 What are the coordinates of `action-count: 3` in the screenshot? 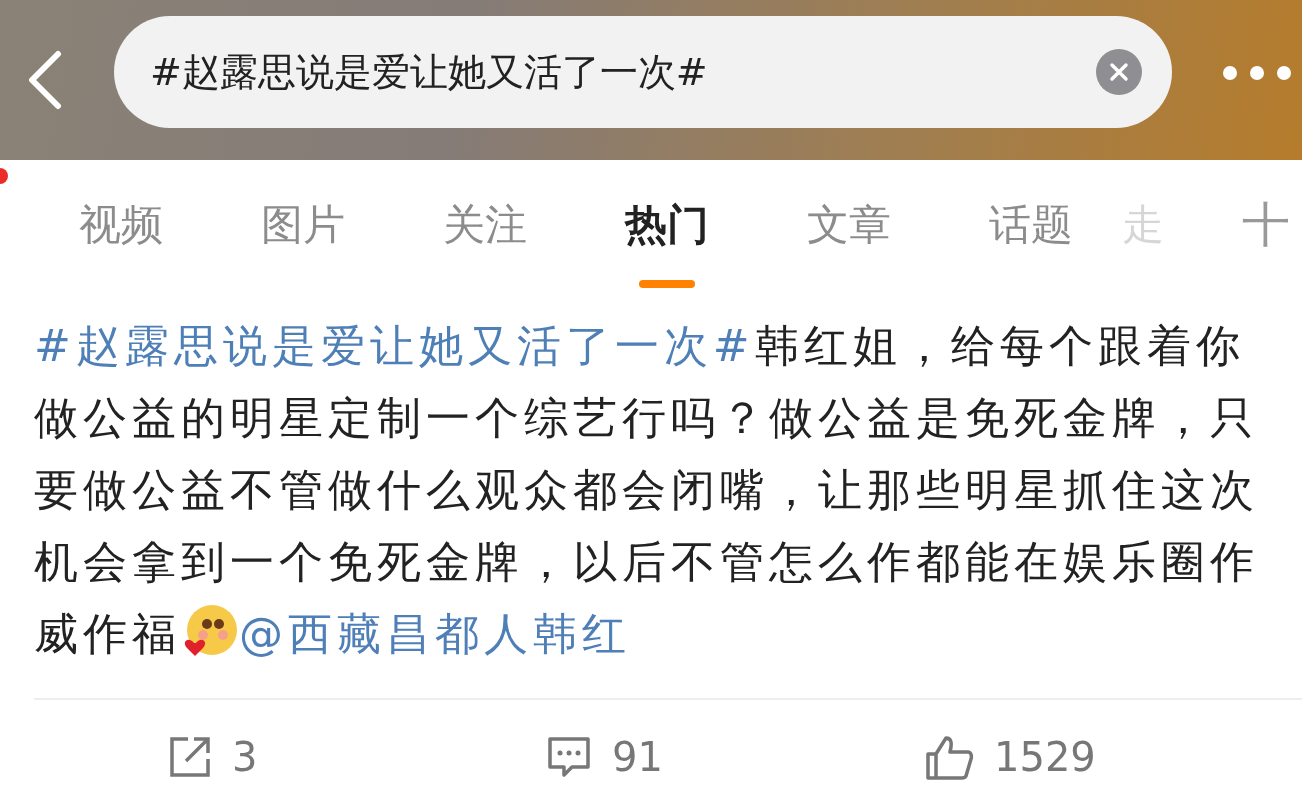 It's located at (245, 757).